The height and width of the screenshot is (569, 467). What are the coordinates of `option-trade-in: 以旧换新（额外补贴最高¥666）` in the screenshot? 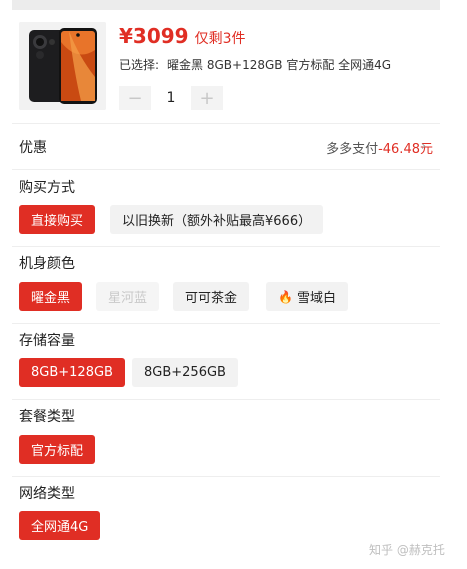 It's located at (217, 219).